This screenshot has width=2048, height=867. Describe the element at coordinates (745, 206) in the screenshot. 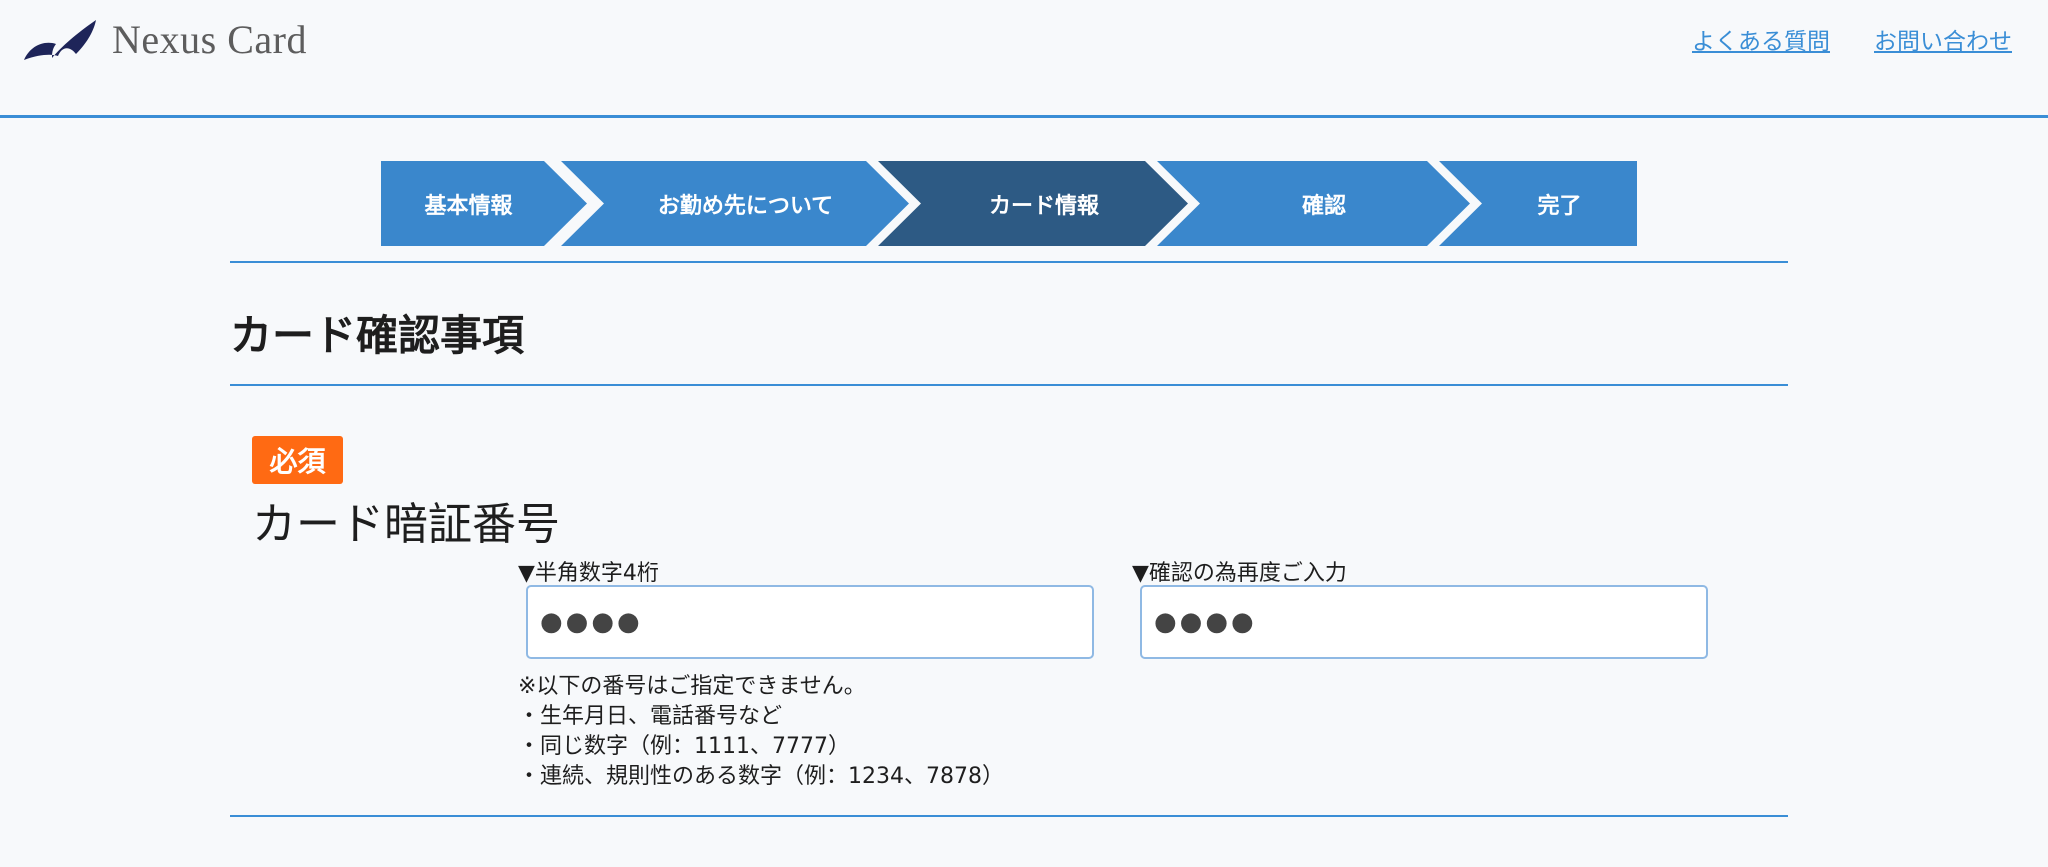

I see `step-employer: お勤め先について` at that location.